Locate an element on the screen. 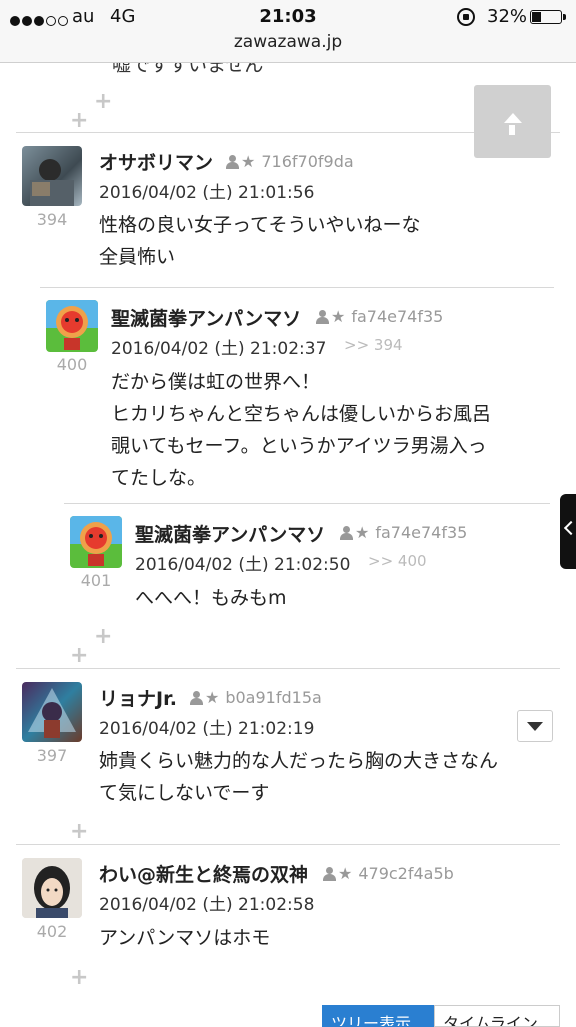 The width and height of the screenshot is (576, 1027). arrow-up-icon is located at coordinates (512, 117).